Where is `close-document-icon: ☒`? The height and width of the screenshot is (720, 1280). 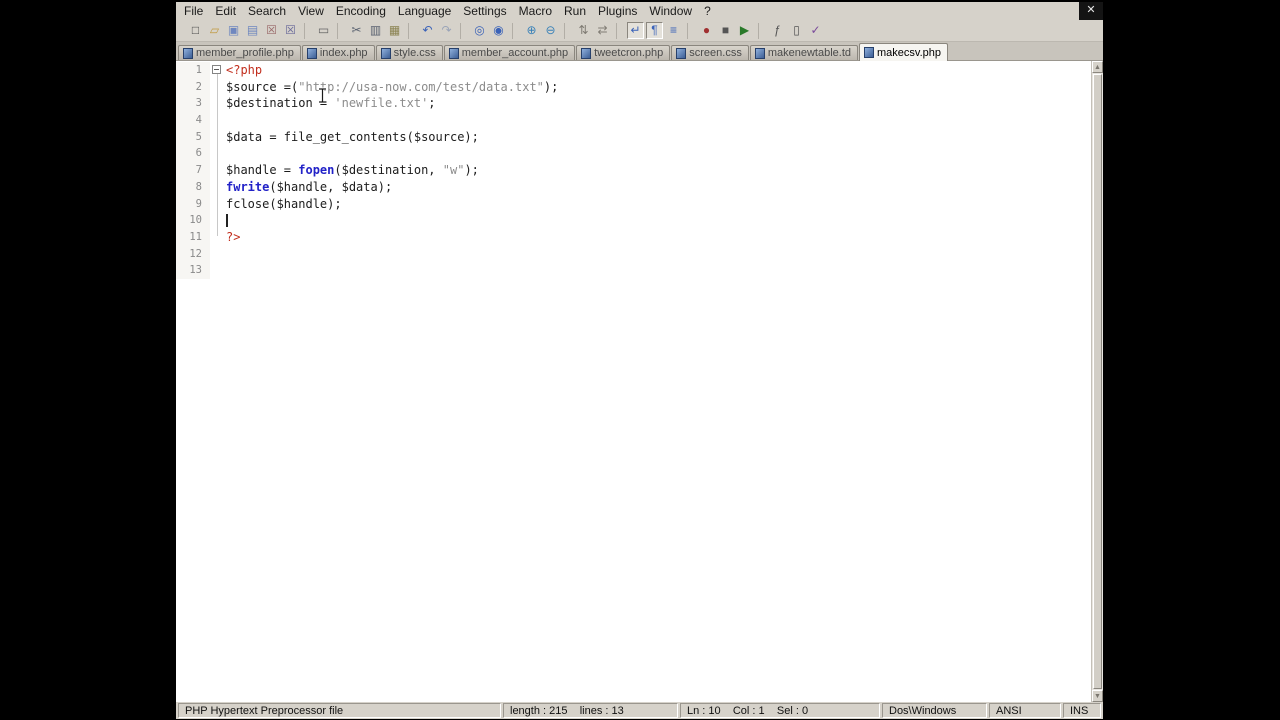 close-document-icon: ☒ is located at coordinates (271, 30).